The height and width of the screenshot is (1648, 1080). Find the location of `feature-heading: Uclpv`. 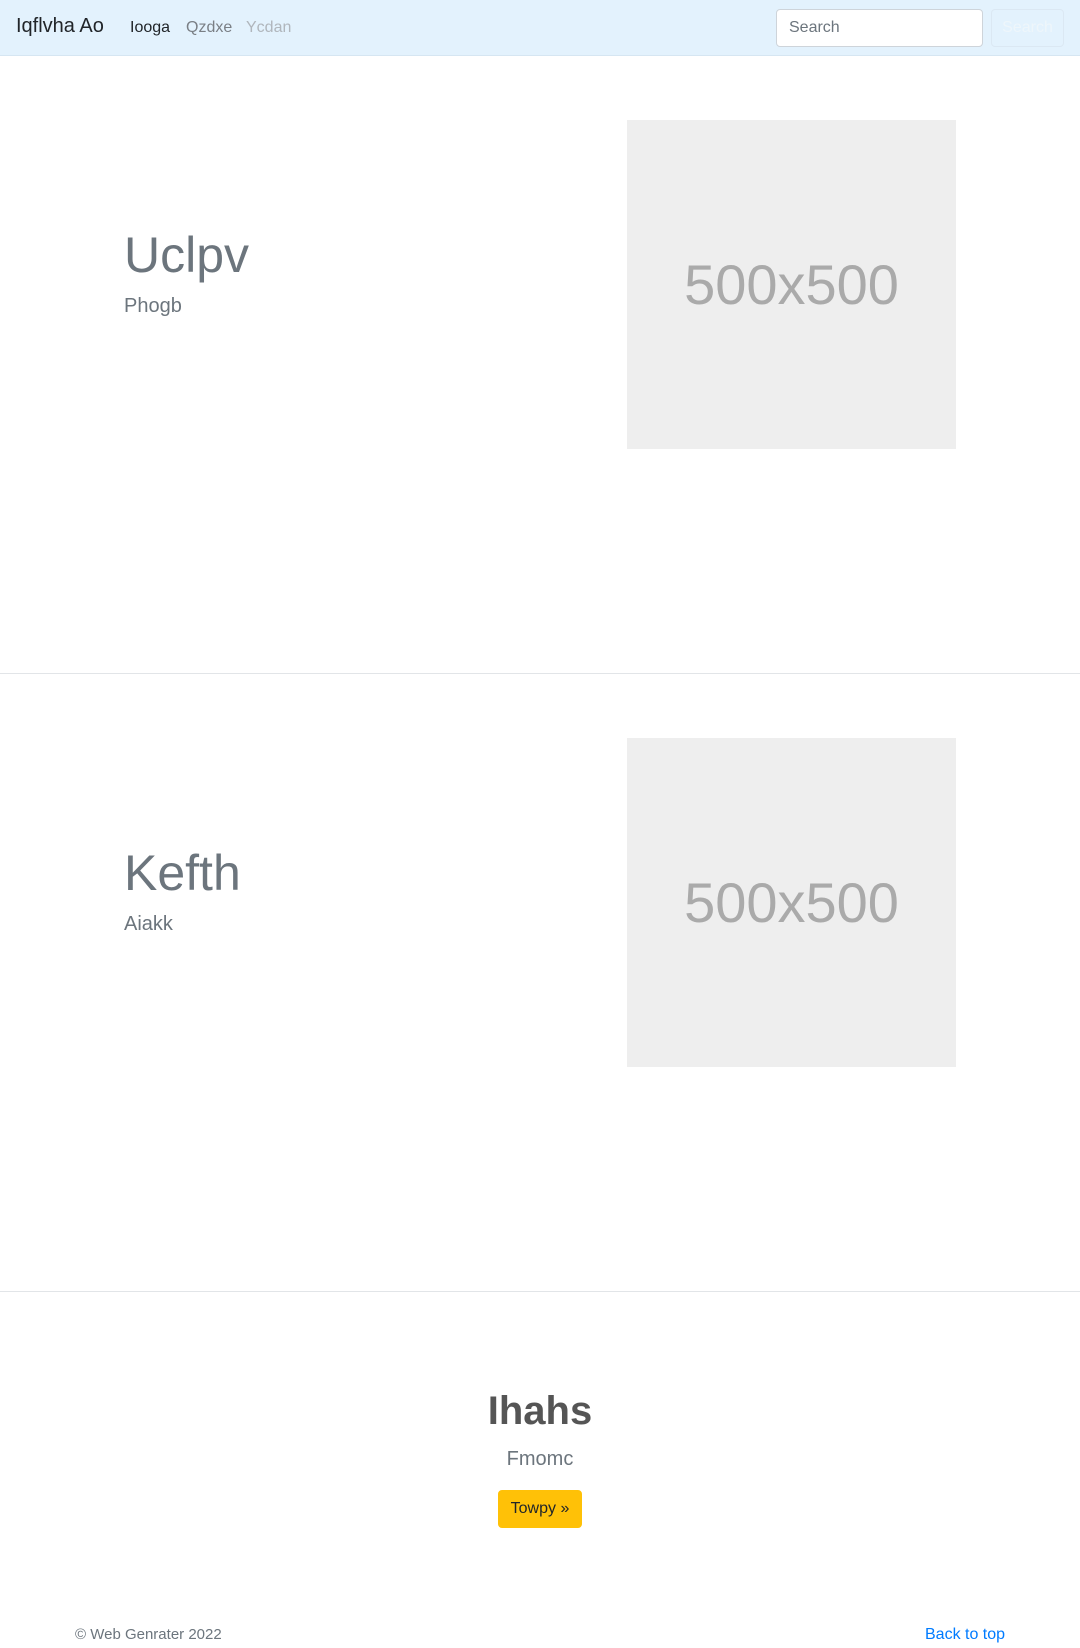

feature-heading: Uclpv is located at coordinates (187, 255).